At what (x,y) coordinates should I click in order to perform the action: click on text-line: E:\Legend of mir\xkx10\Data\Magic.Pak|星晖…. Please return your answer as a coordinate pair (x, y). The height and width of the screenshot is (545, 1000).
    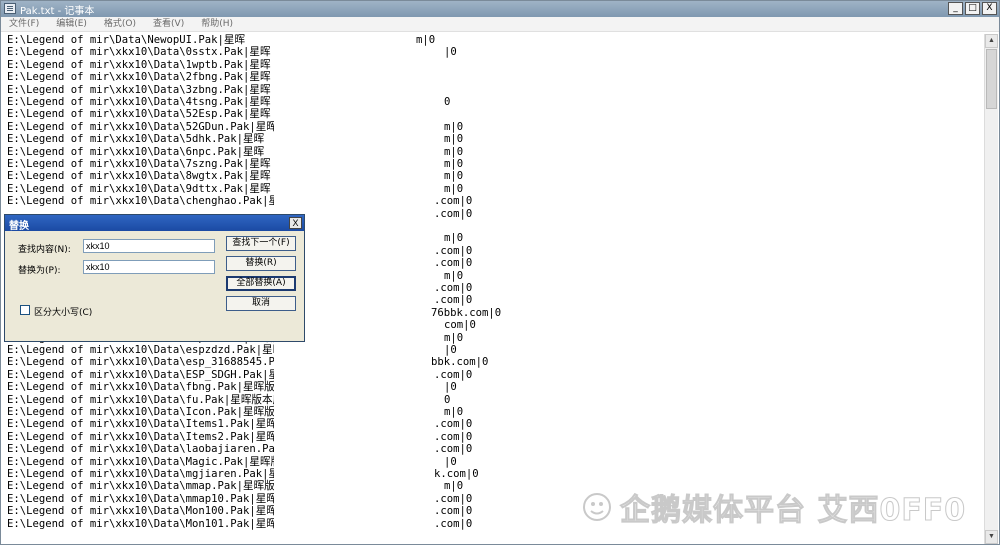
    Looking at the image, I should click on (144, 461).